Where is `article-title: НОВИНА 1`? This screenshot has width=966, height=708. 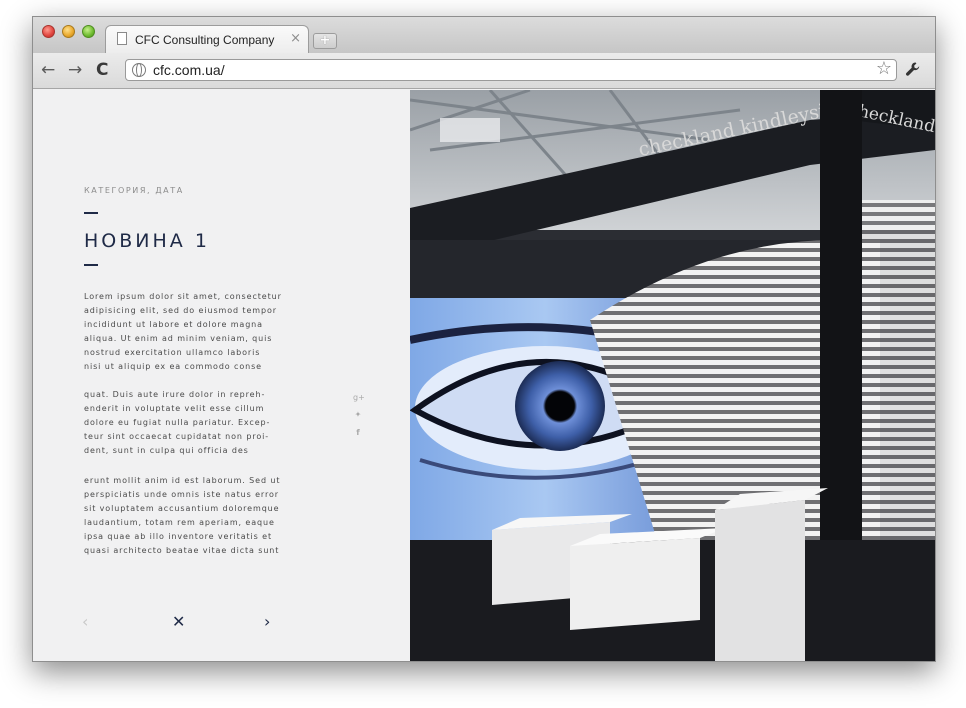 article-title: НОВИНА 1 is located at coordinates (147, 241).